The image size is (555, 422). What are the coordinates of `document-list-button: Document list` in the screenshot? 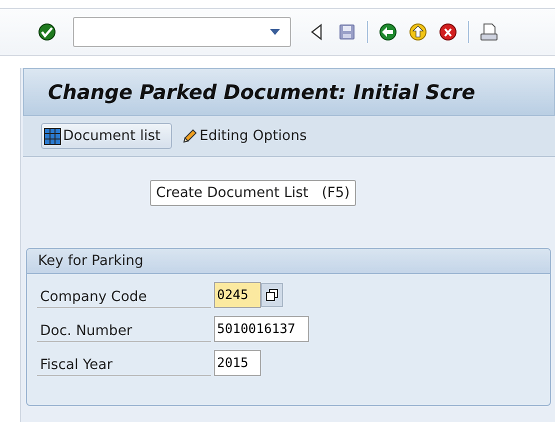 It's located at (106, 136).